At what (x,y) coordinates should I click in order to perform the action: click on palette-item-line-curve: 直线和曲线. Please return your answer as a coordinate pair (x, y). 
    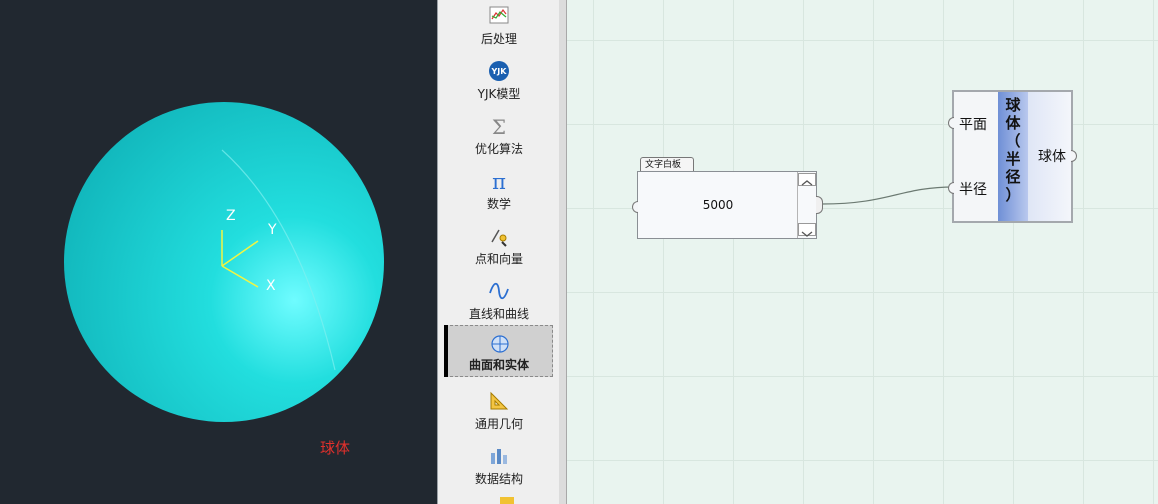
    Looking at the image, I should click on (499, 303).